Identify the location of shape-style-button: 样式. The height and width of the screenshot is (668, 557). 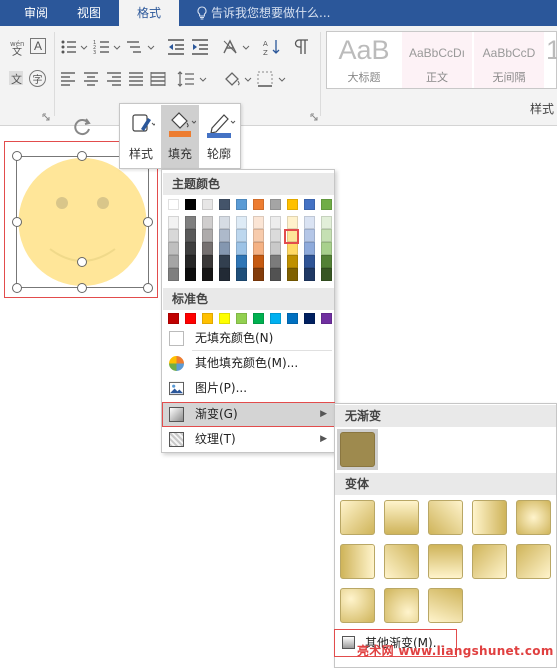
(141, 136).